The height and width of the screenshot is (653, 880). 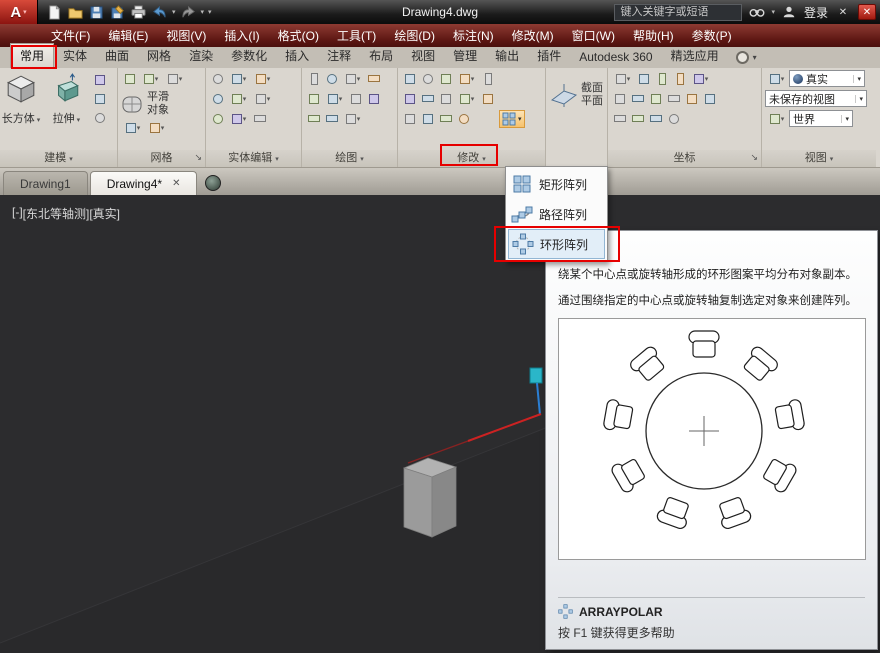 I want to click on panel-label-view: 视图, so click(x=819, y=158).